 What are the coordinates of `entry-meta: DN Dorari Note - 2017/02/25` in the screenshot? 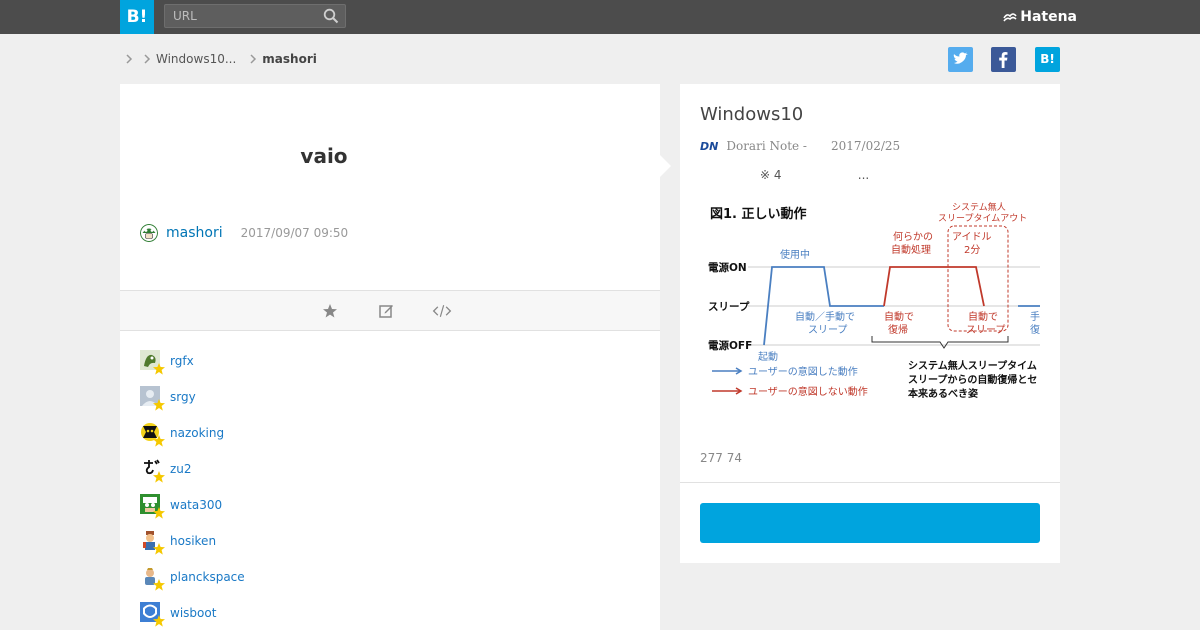 It's located at (800, 146).